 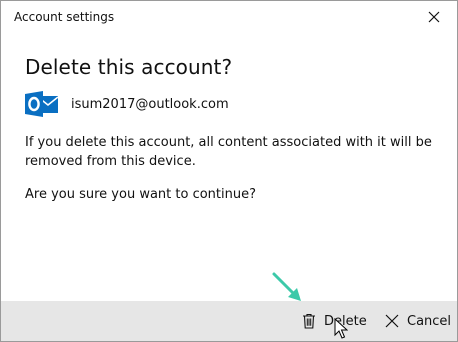 I want to click on account-row: isum2017@outlook.com, so click(x=127, y=104).